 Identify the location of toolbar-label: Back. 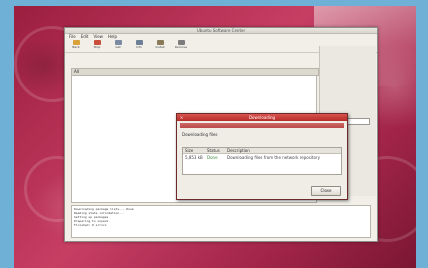
(76, 47).